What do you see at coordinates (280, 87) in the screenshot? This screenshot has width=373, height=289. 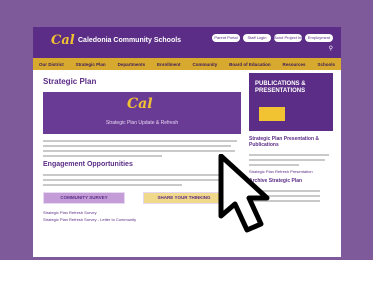 I see `promo-title: PUBLICATIONS & PRESENTATIONS` at bounding box center [280, 87].